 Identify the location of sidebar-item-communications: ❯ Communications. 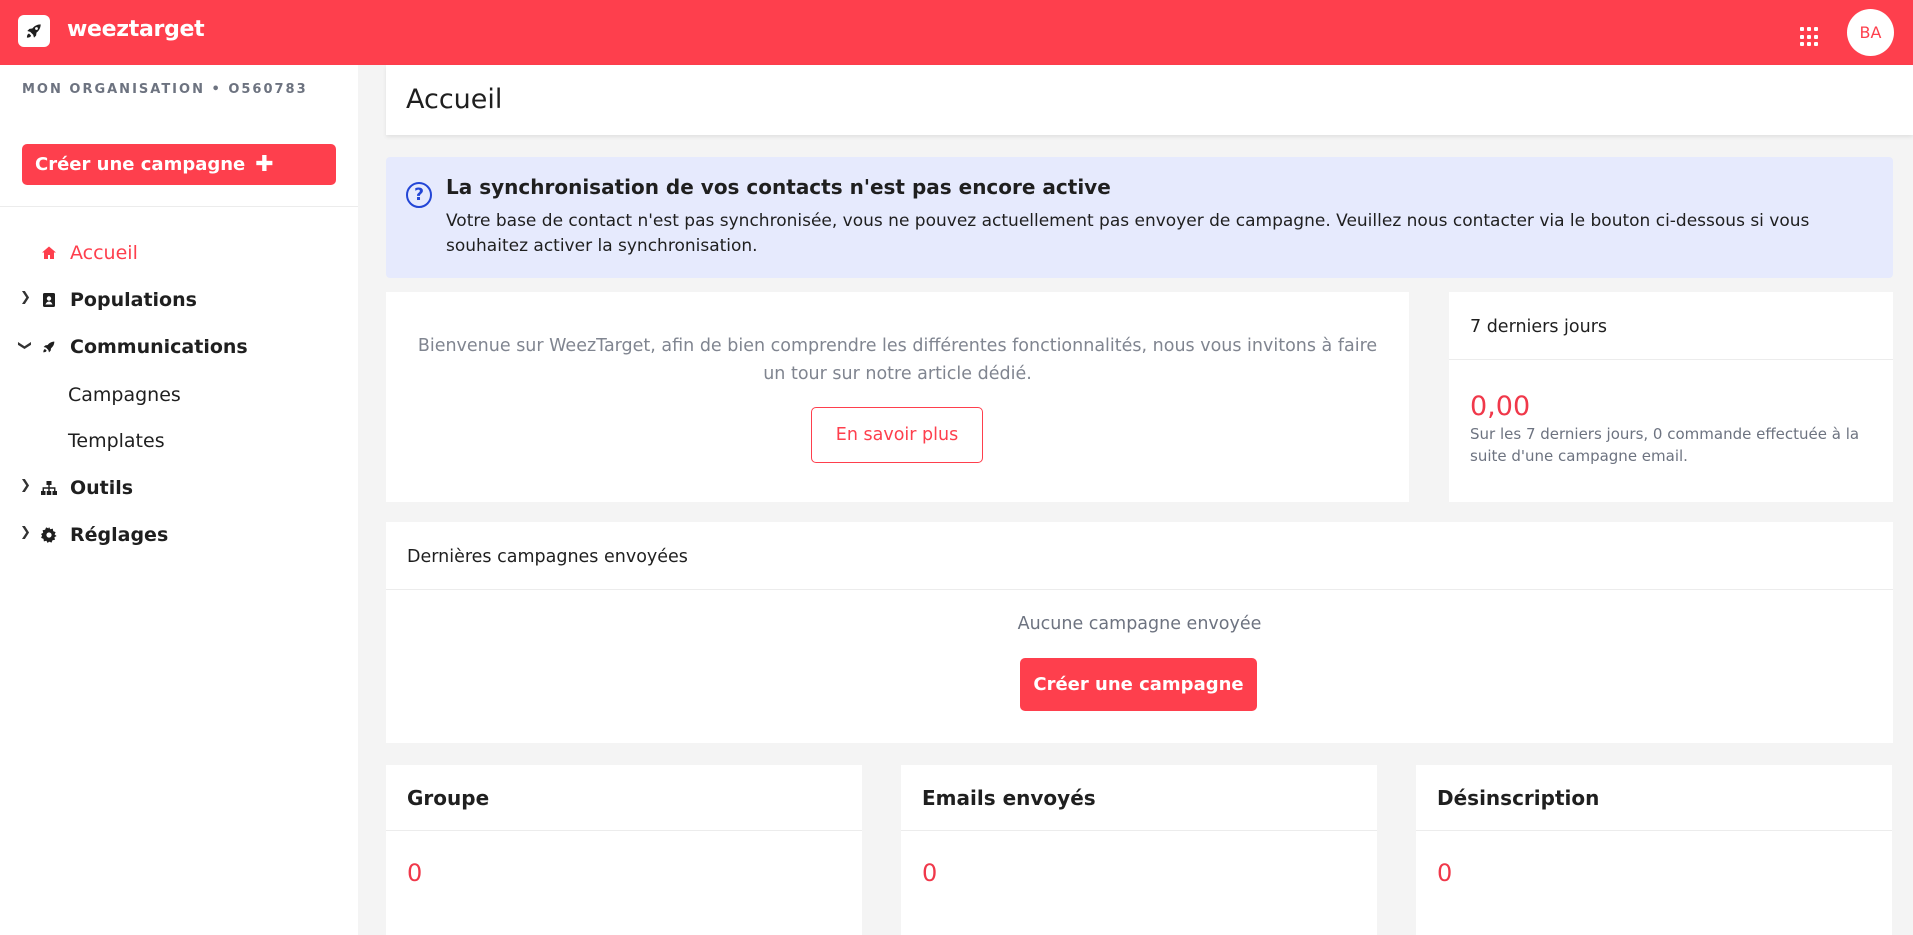
(179, 347).